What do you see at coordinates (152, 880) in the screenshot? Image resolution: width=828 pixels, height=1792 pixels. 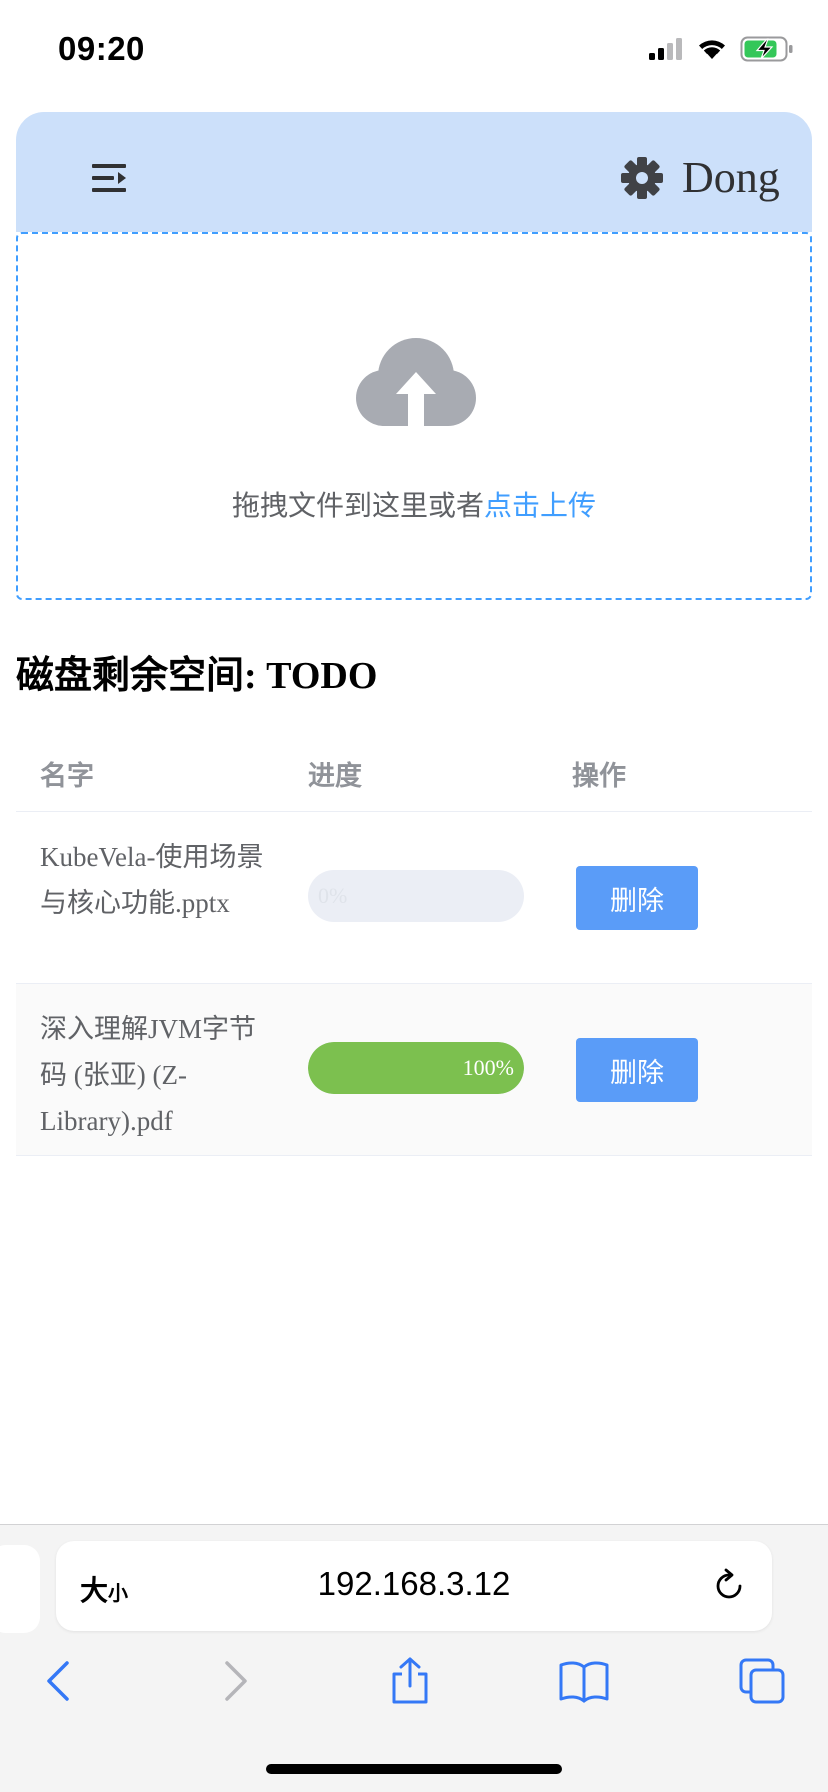 I see `file-name: KubeVela-使用场景与核心功能.pptx` at bounding box center [152, 880].